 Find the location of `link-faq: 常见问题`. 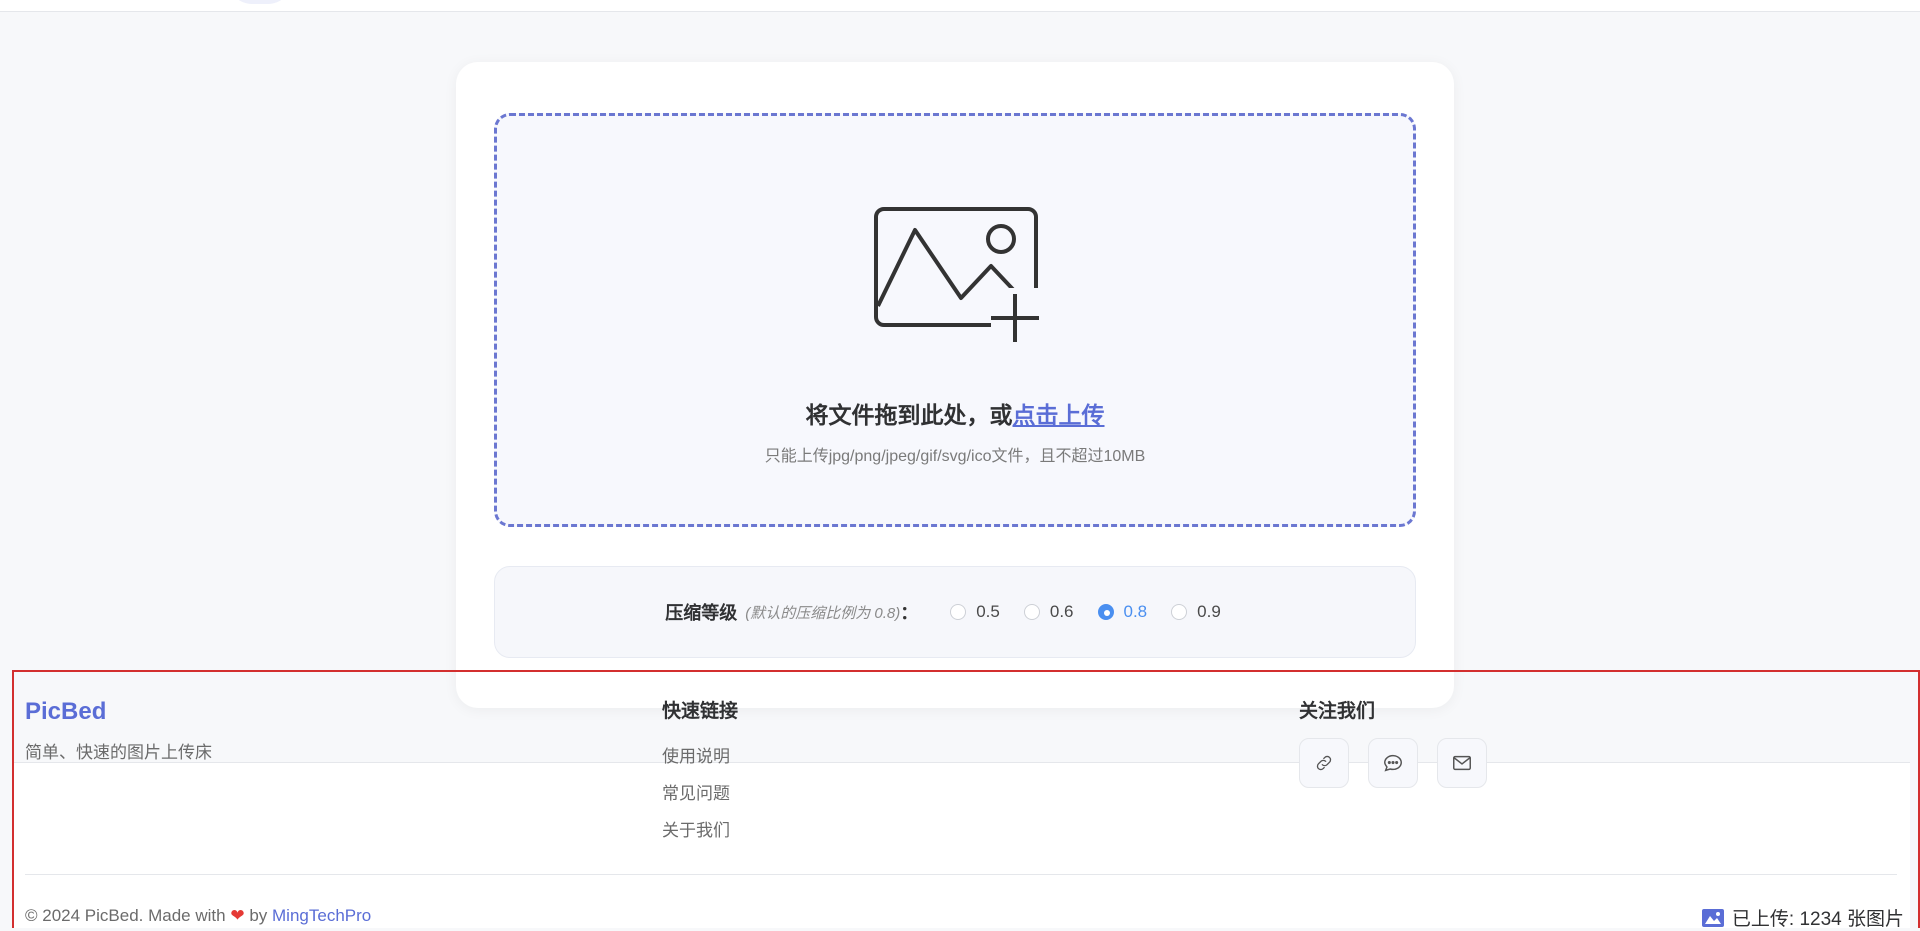

link-faq: 常见问题 is located at coordinates (696, 791).